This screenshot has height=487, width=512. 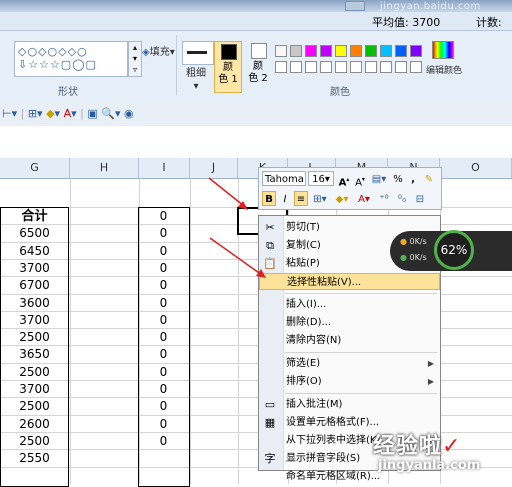 I want to click on arrow-to-menu, so click(x=236, y=256).